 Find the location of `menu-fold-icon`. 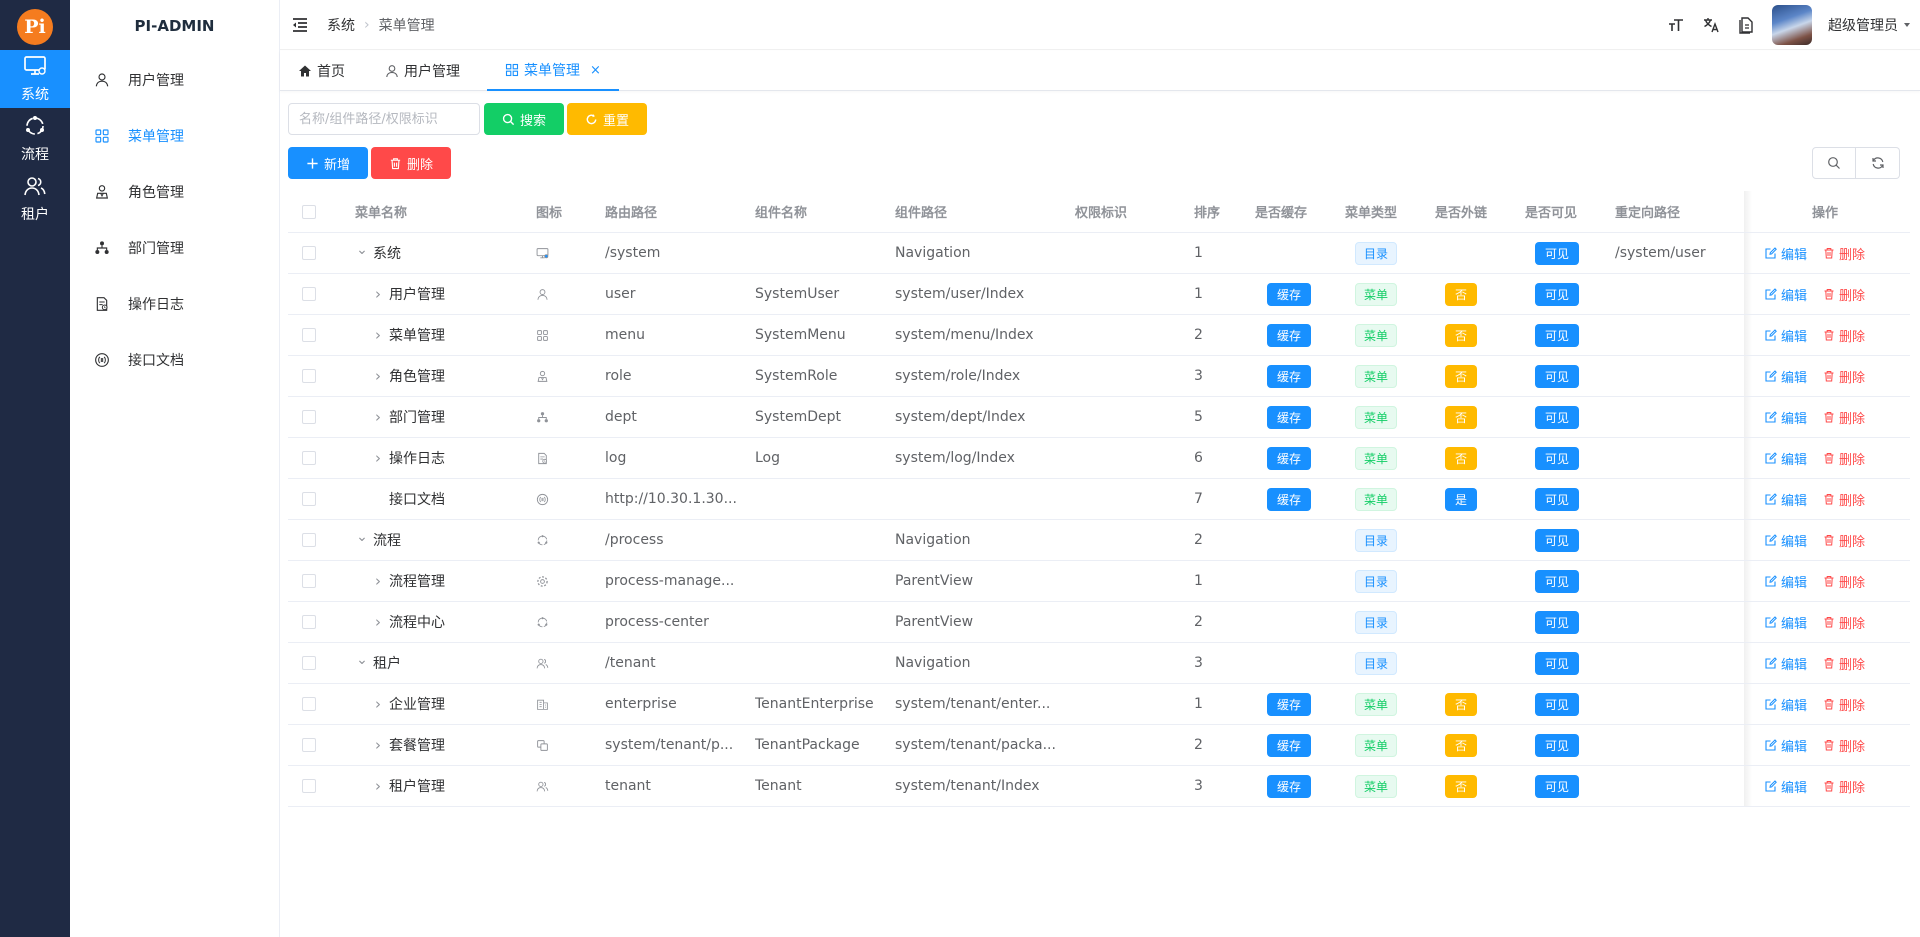

menu-fold-icon is located at coordinates (300, 25).